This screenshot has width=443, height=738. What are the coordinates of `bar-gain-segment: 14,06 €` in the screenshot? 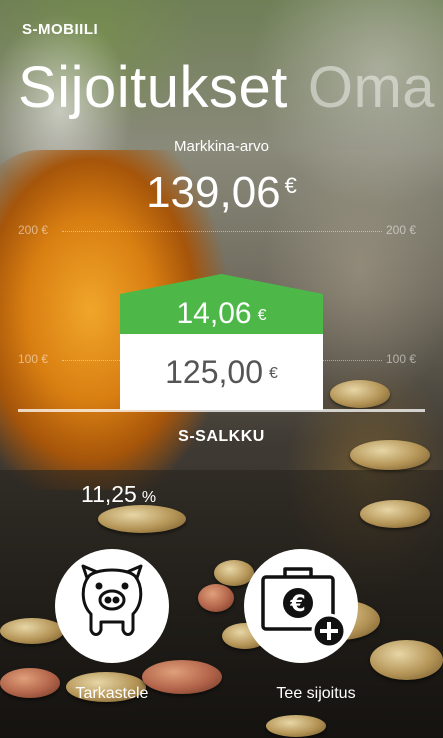 It's located at (221, 314).